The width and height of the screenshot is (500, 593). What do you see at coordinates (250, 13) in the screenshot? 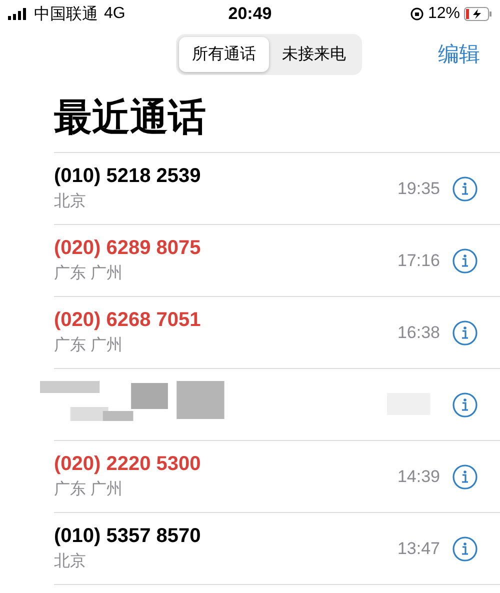
I see `clock-time: 20:49` at bounding box center [250, 13].